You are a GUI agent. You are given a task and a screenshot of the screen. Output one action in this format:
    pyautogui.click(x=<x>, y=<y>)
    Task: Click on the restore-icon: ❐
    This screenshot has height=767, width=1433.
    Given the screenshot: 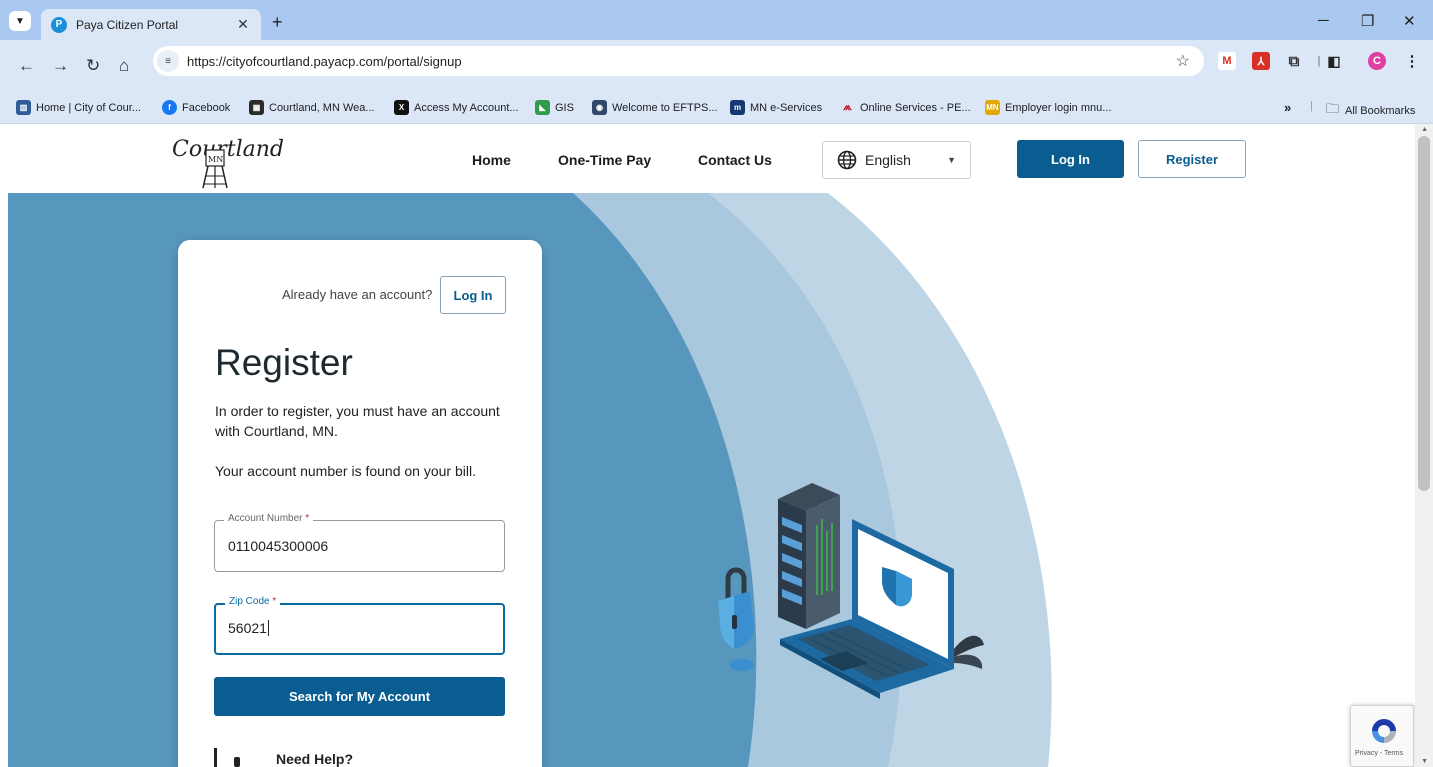 What is the action you would take?
    pyautogui.click(x=1367, y=21)
    